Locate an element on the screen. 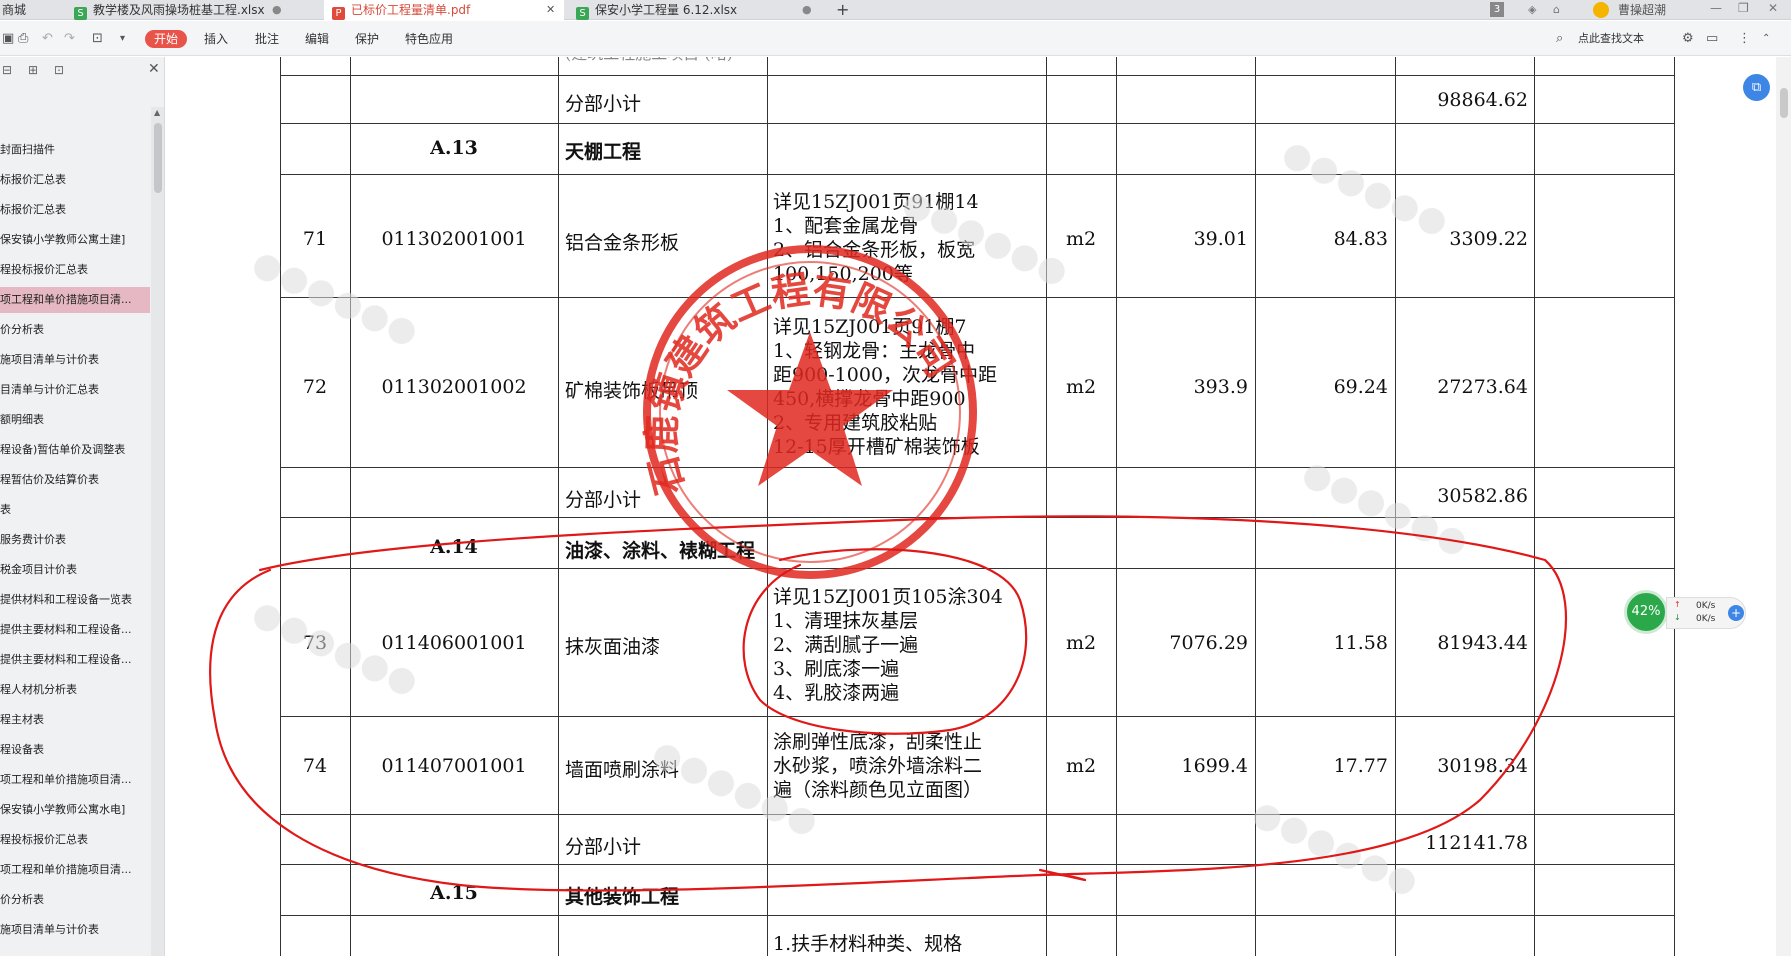 The height and width of the screenshot is (956, 1791). new-tab-button: + is located at coordinates (842, 10).